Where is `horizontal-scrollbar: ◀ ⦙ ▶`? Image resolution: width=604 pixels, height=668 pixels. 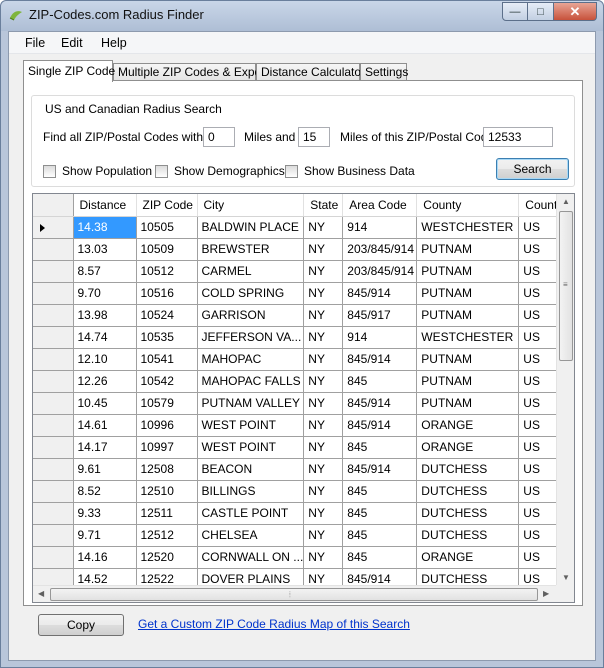 horizontal-scrollbar: ◀ ⦙ ▶ is located at coordinates (294, 593).